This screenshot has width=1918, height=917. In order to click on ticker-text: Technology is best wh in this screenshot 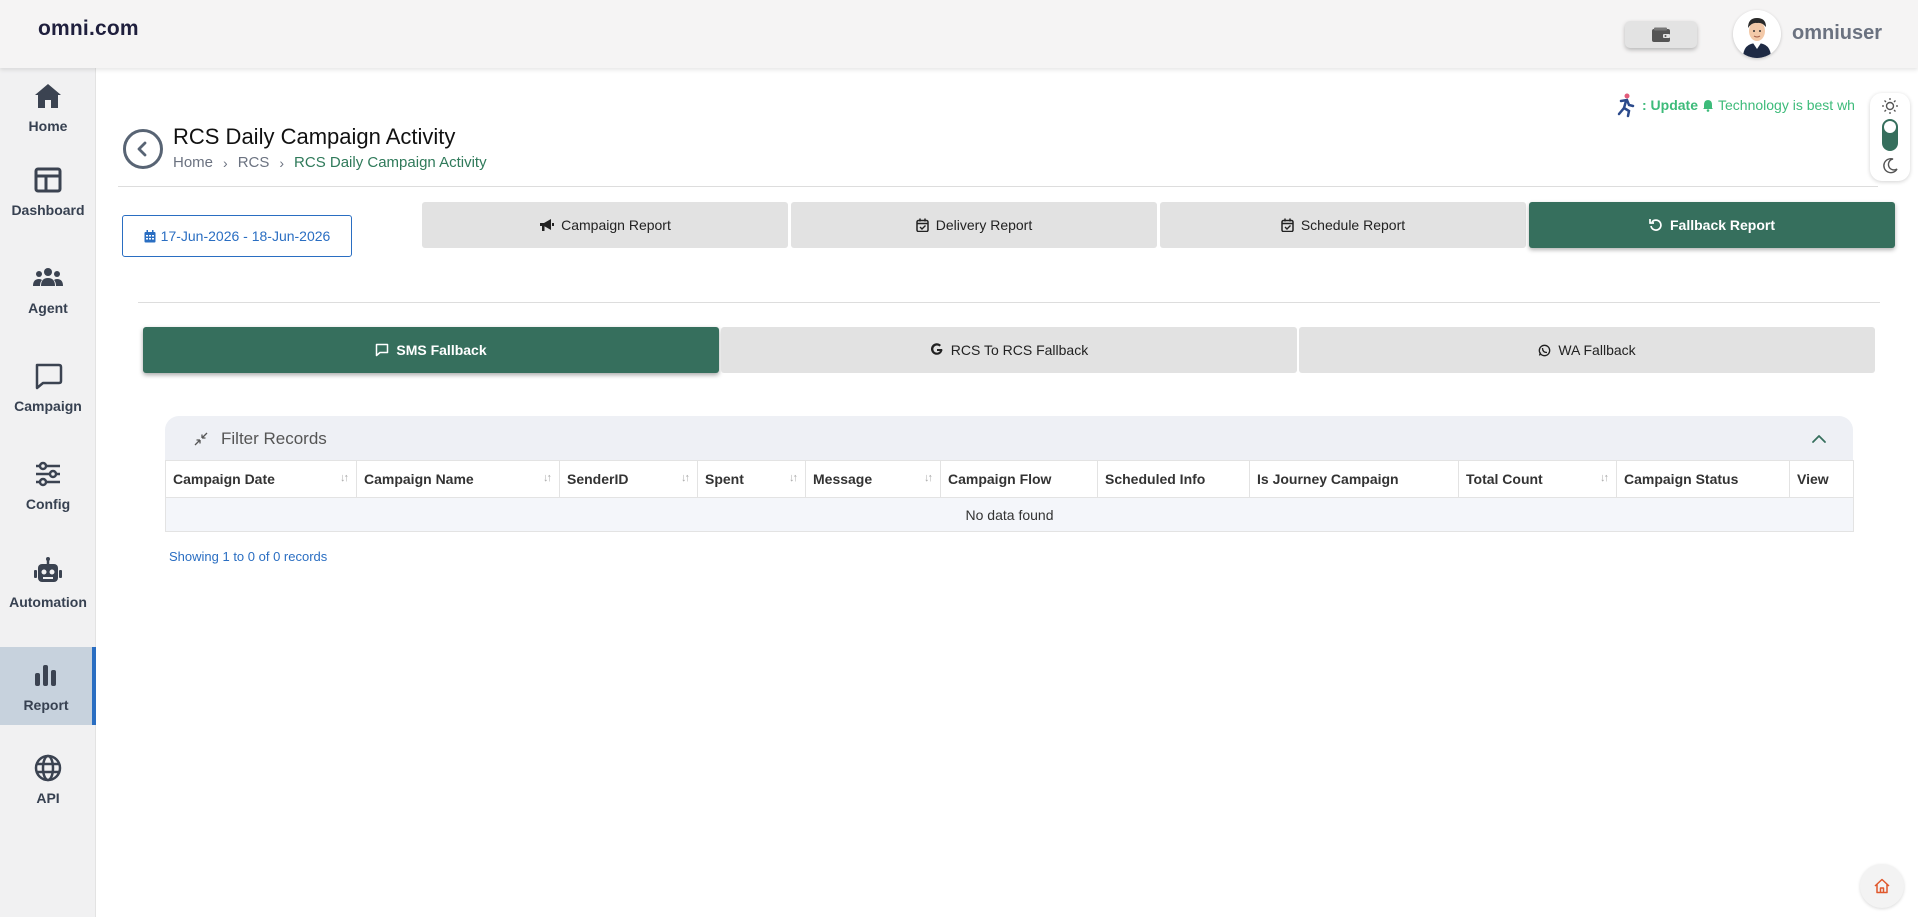, I will do `click(1786, 105)`.